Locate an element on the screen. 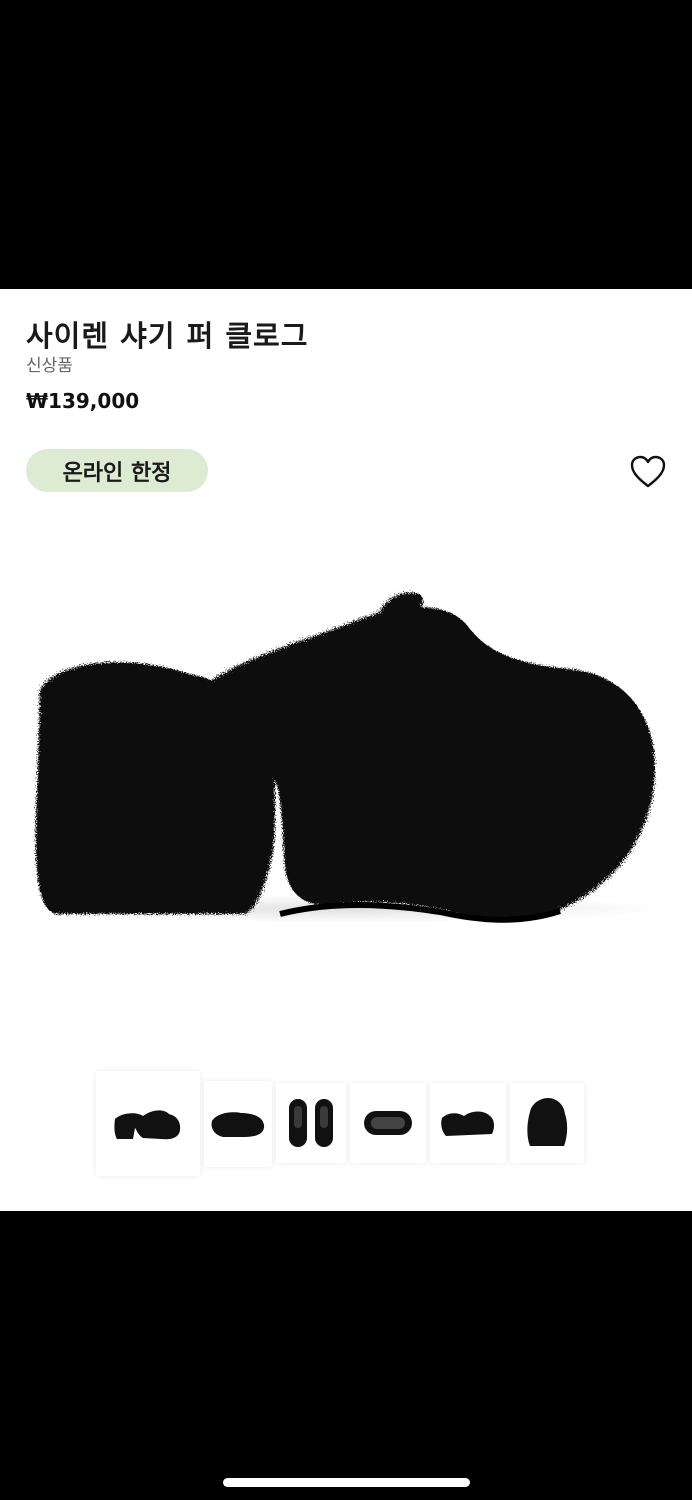 This screenshot has height=1500, width=692. online-exclusive-badge: 온라인 한정 is located at coordinates (117, 470).